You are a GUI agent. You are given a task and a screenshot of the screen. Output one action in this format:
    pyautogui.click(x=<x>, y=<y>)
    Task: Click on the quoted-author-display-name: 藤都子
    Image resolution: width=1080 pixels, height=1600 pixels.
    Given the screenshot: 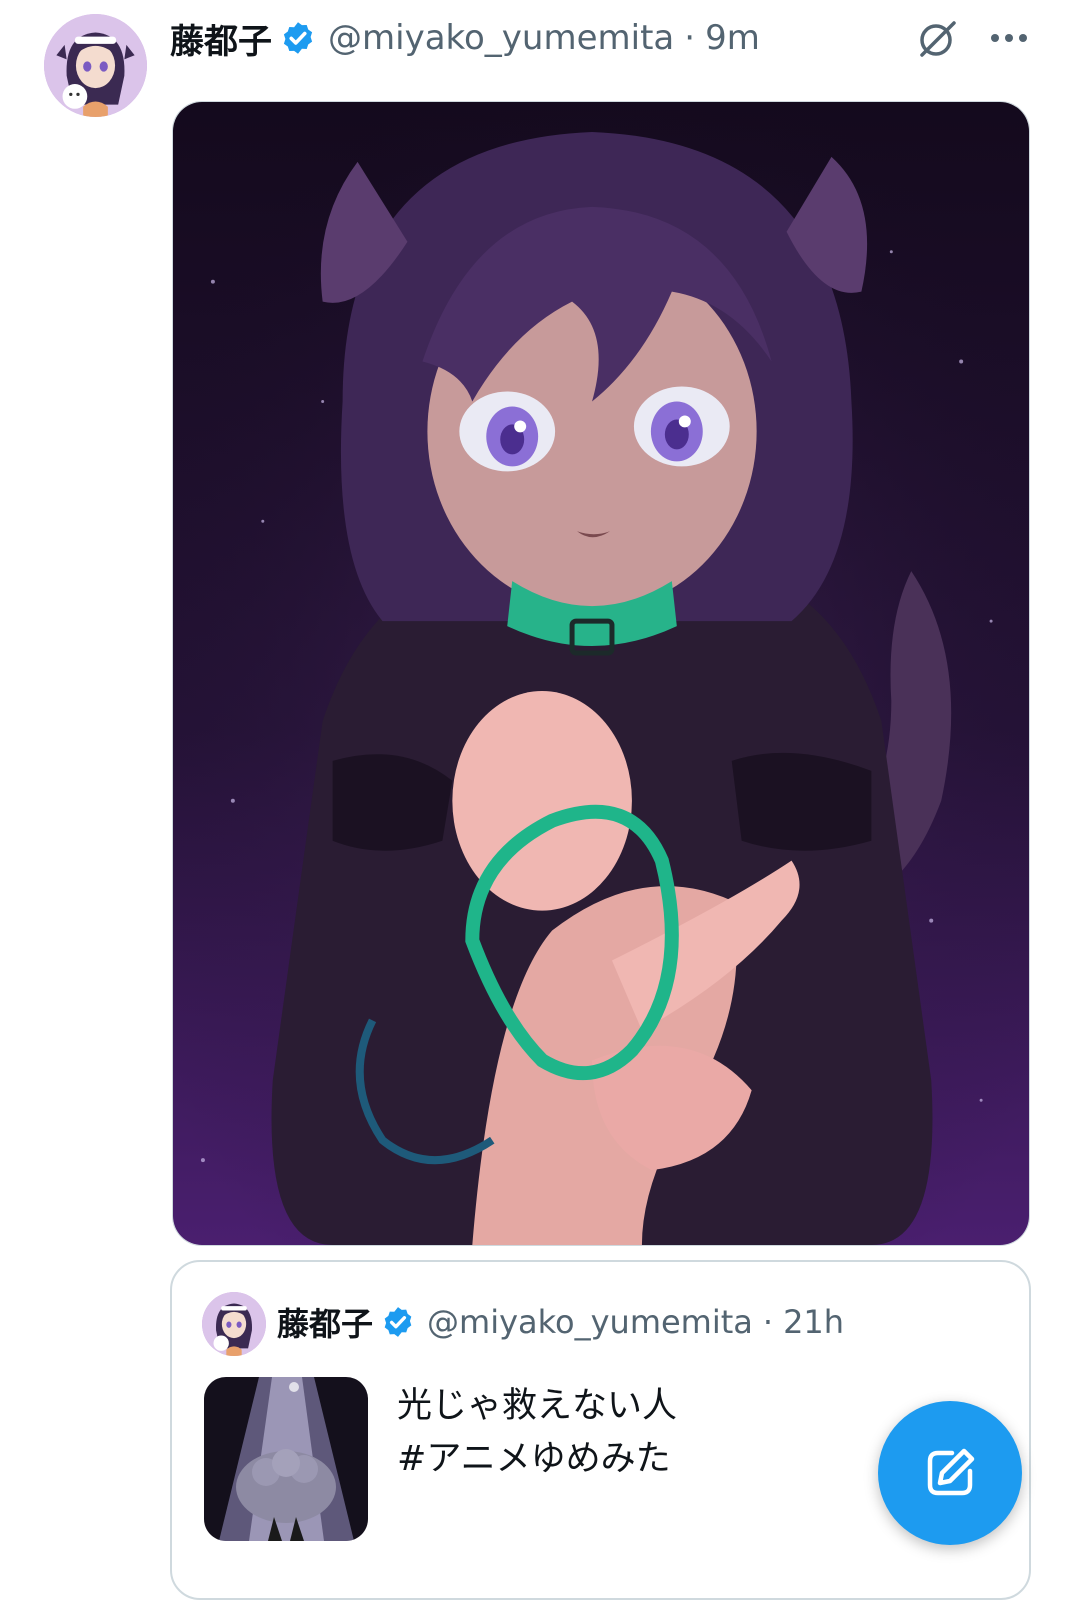 What is the action you would take?
    pyautogui.click(x=325, y=1324)
    